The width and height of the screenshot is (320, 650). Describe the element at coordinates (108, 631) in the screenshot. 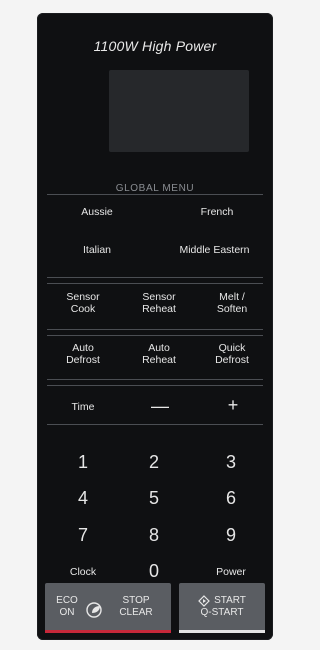

I see `red-underline` at that location.